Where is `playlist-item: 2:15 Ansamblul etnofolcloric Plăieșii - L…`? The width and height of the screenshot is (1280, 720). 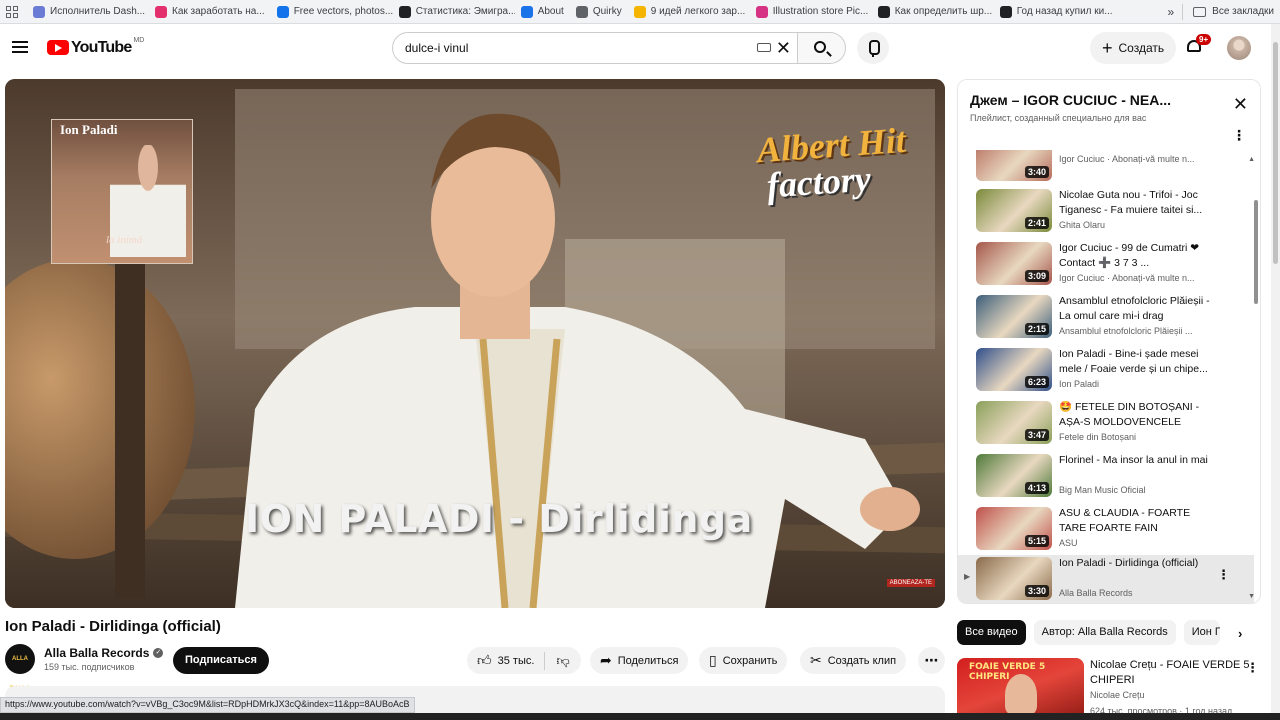
playlist-item: 2:15 Ansamblul etnofolcloric Plăieșii - L… is located at coordinates (1106, 319).